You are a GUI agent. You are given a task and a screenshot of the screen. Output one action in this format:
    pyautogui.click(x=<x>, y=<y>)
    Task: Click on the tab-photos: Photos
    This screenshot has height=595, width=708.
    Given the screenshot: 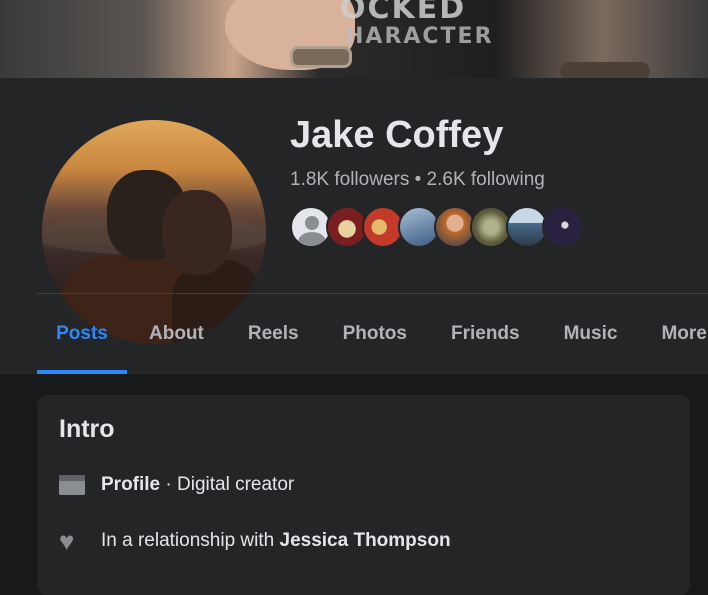 What is the action you would take?
    pyautogui.click(x=375, y=334)
    